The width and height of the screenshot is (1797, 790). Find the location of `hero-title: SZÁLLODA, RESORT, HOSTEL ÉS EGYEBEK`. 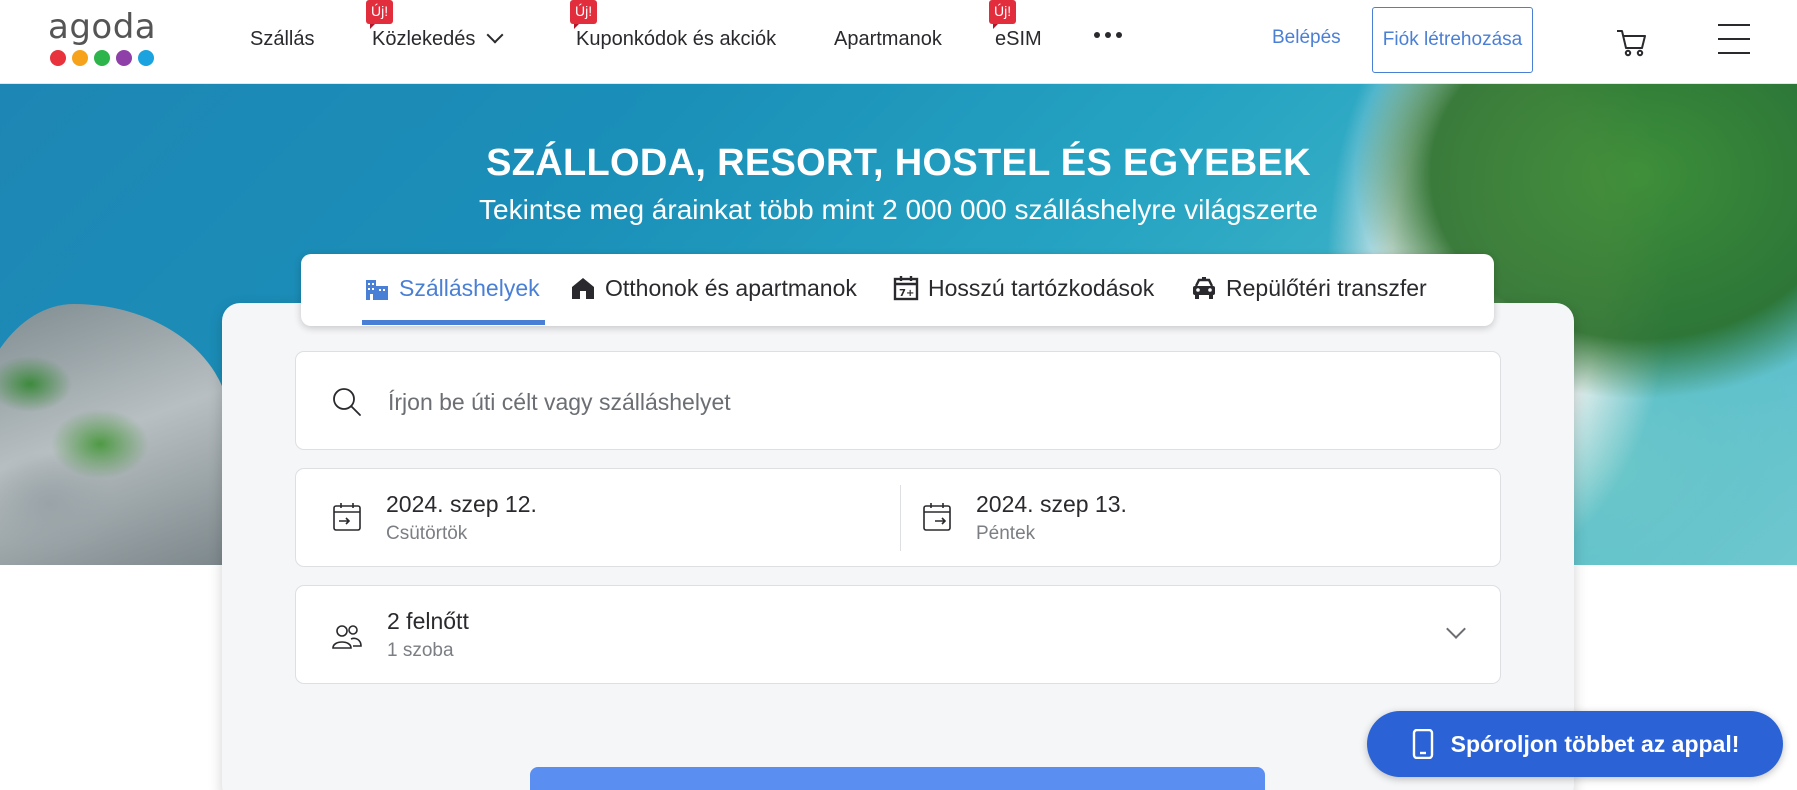

hero-title: SZÁLLODA, RESORT, HOSTEL ÉS EGYEBEK is located at coordinates (898, 163).